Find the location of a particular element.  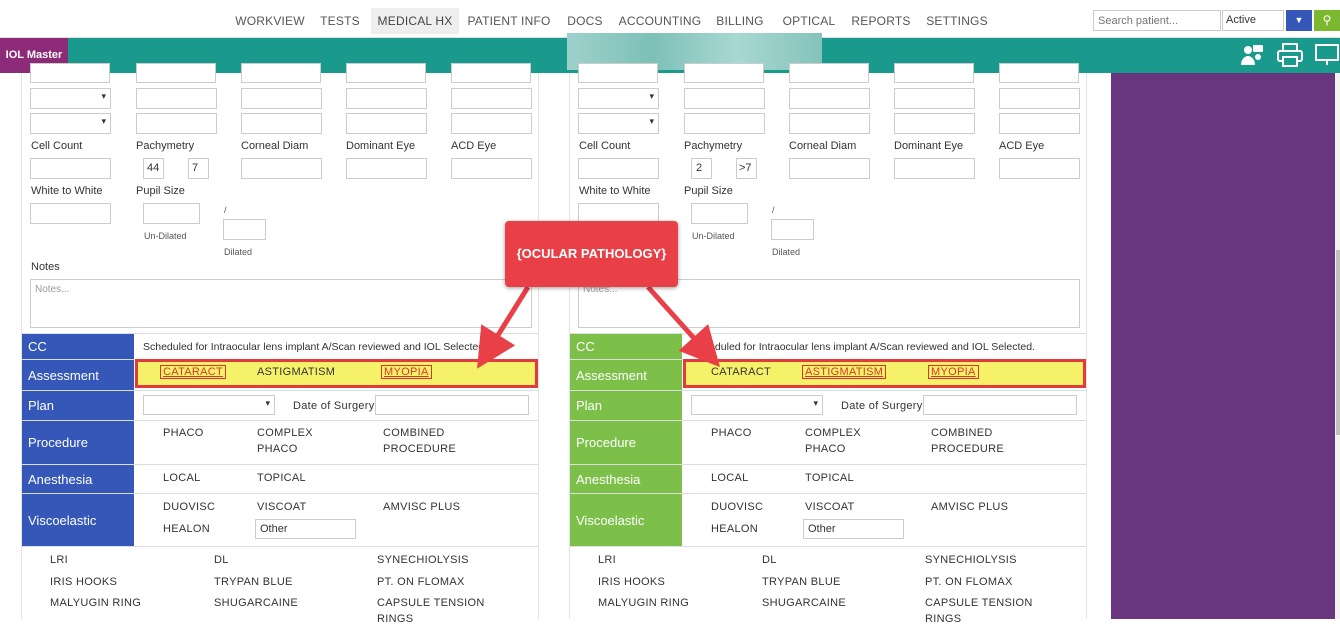

arrow-right is located at coordinates (683, 326).